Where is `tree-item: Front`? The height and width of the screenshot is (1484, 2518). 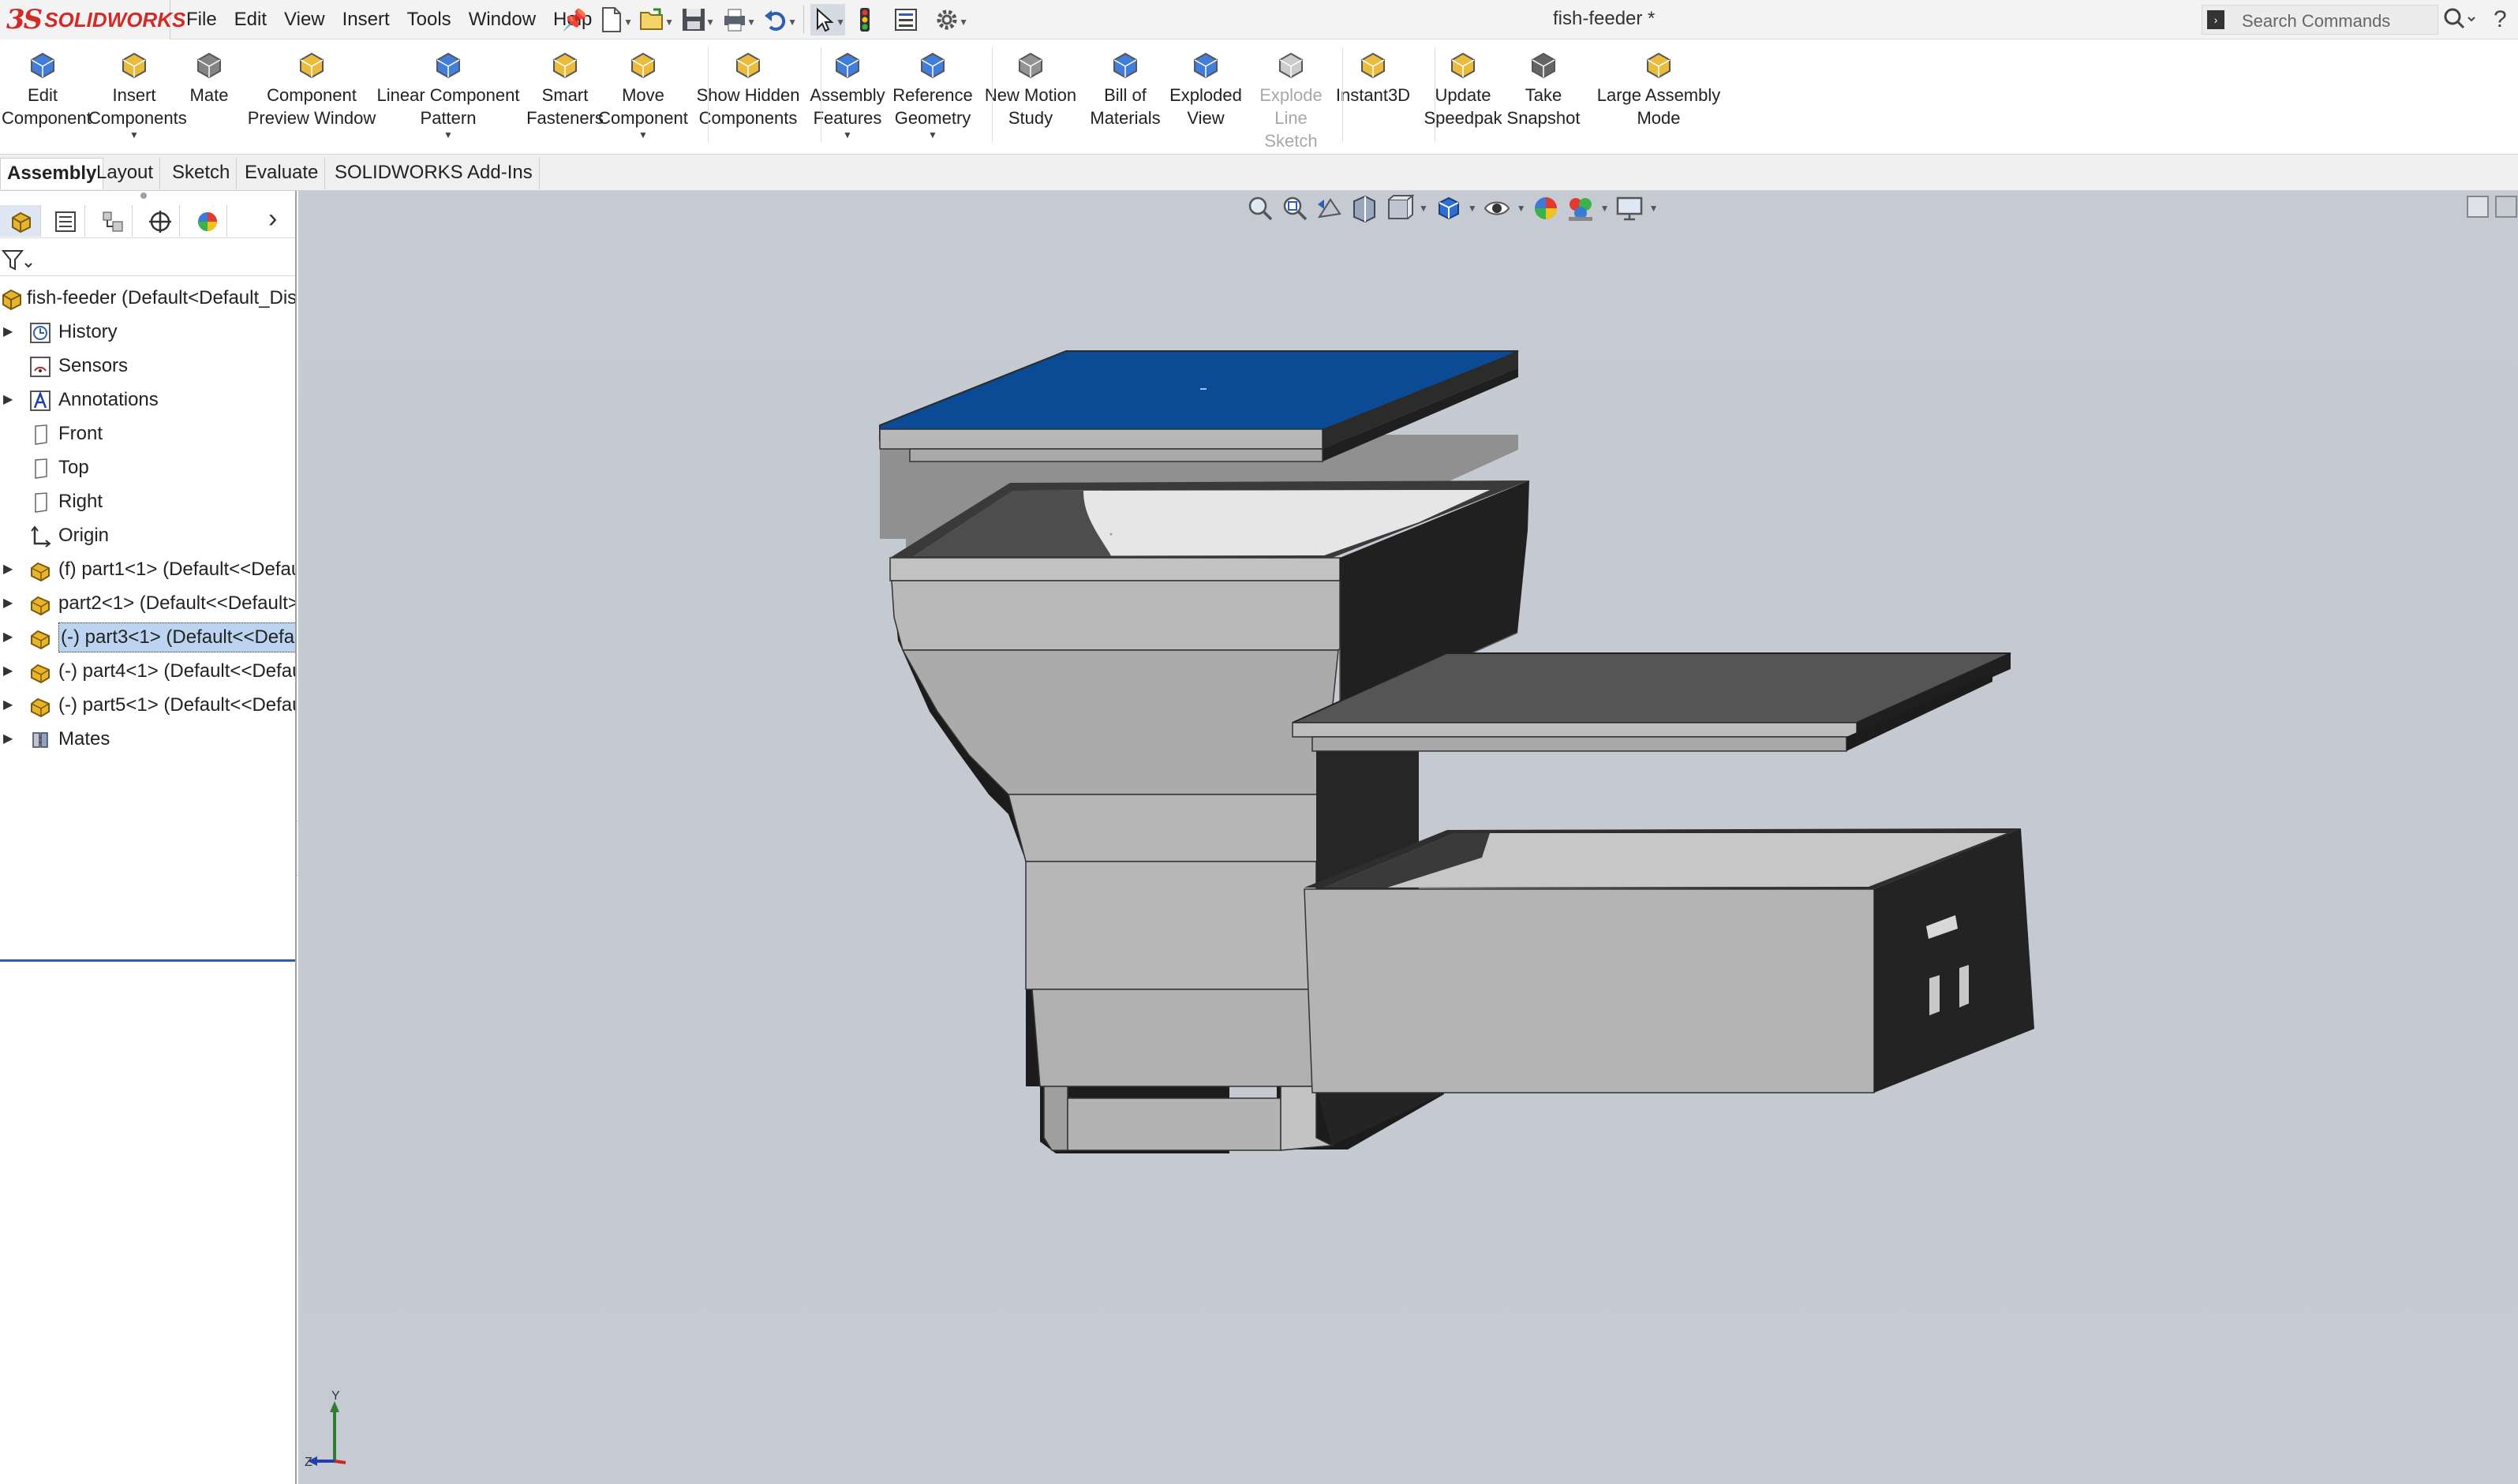 tree-item: Front is located at coordinates (148, 434).